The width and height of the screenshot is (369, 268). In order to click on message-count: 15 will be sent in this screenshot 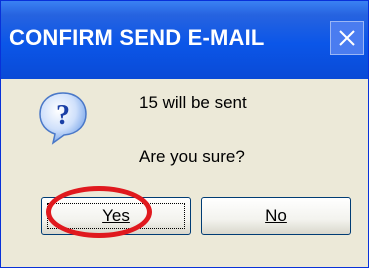, I will do `click(193, 102)`.